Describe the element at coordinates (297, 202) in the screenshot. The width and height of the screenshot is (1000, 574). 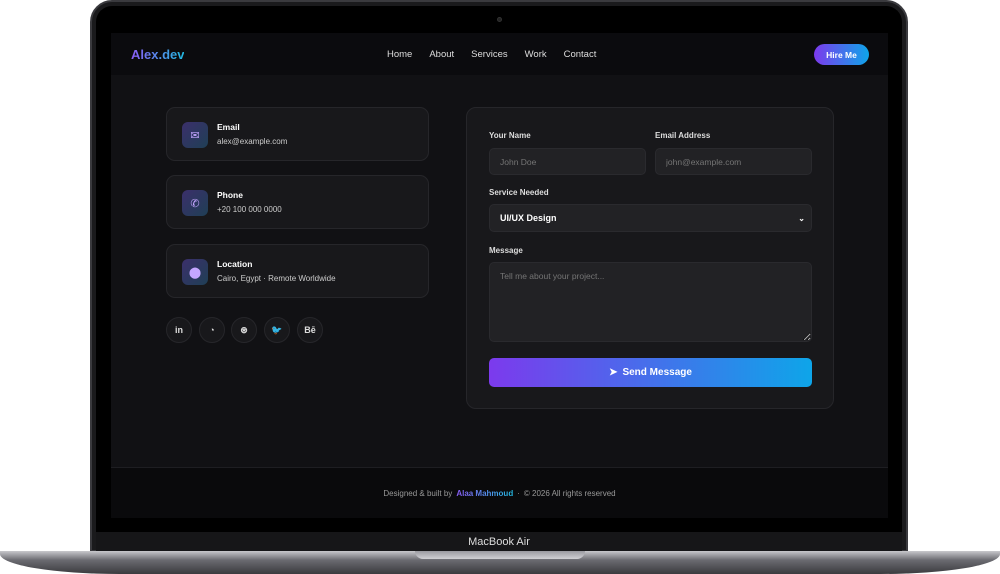
I see `phone-card: ✆ Phone +20 100 000 0000` at that location.